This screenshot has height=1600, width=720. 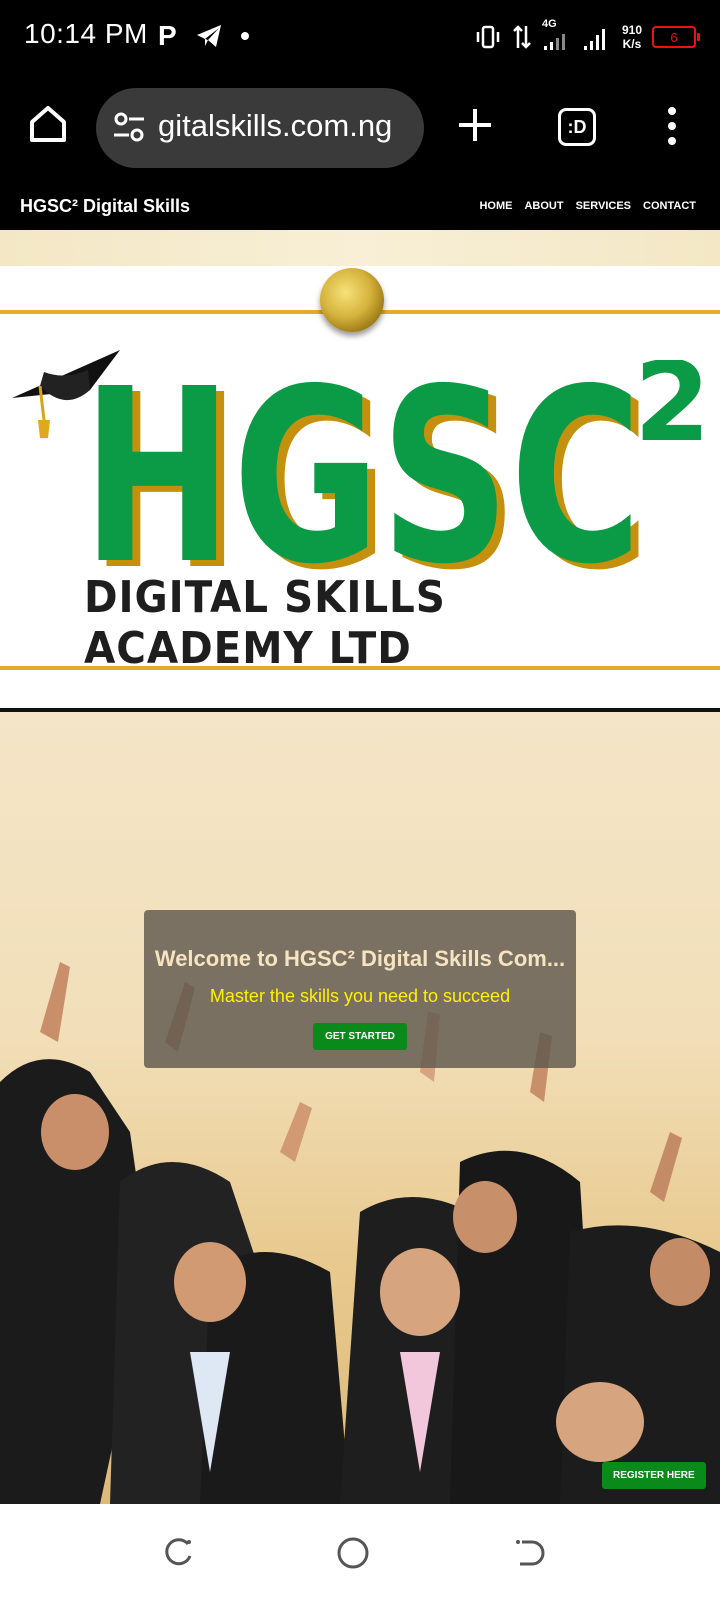 I want to click on nav-contact: CONTACT, so click(x=669, y=206).